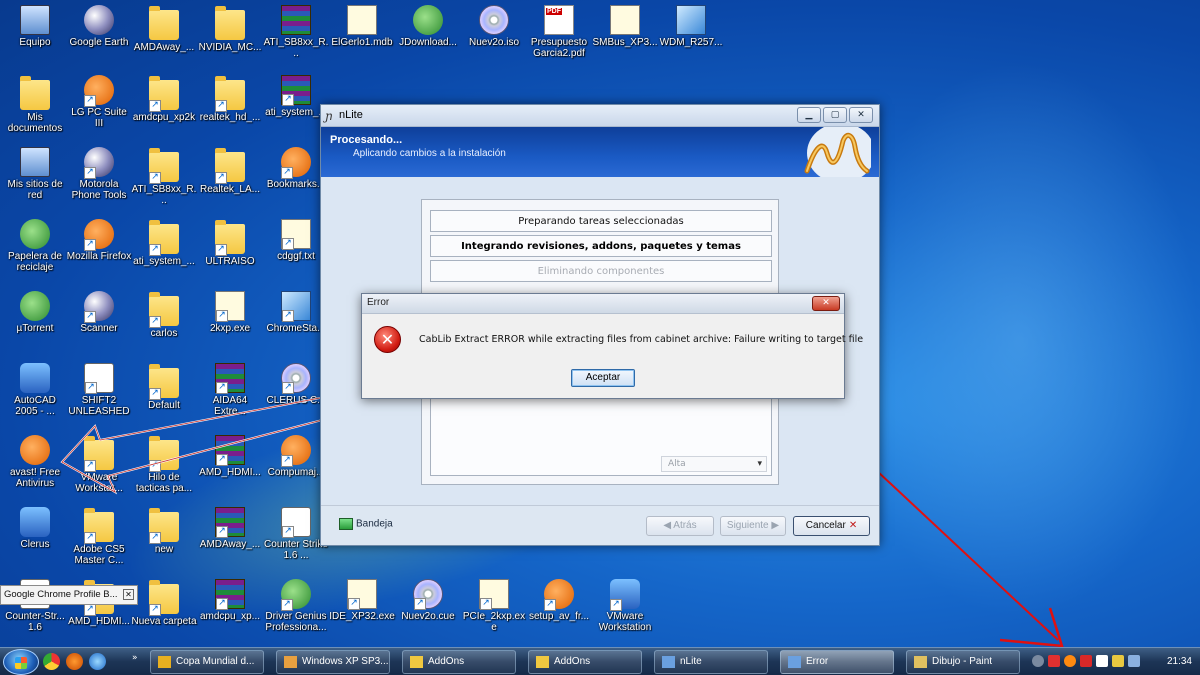 The image size is (1200, 675). What do you see at coordinates (230, 251) in the screenshot?
I see `desktop-icon: ULTRAISO` at bounding box center [230, 251].